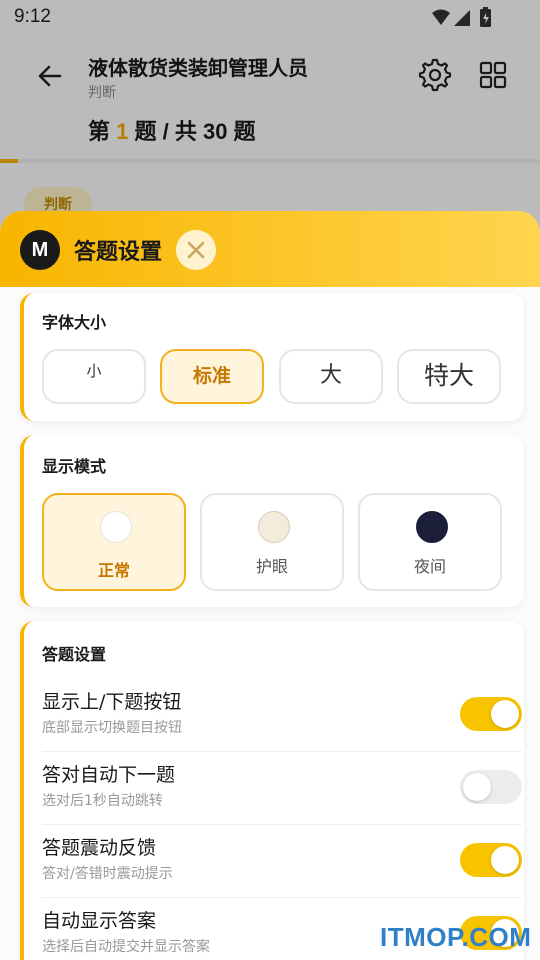  I want to click on setting-title: 答题震动反馈, so click(99, 848).